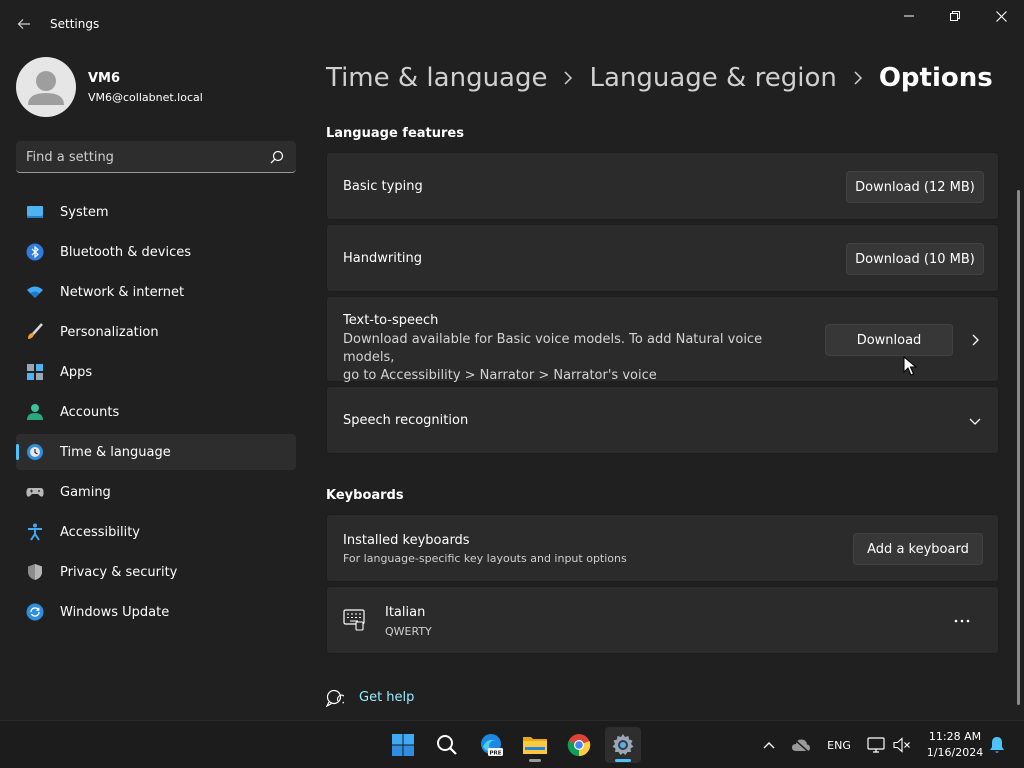 Image resolution: width=1024 pixels, height=768 pixels. What do you see at coordinates (24, 24) in the screenshot?
I see `back-button` at bounding box center [24, 24].